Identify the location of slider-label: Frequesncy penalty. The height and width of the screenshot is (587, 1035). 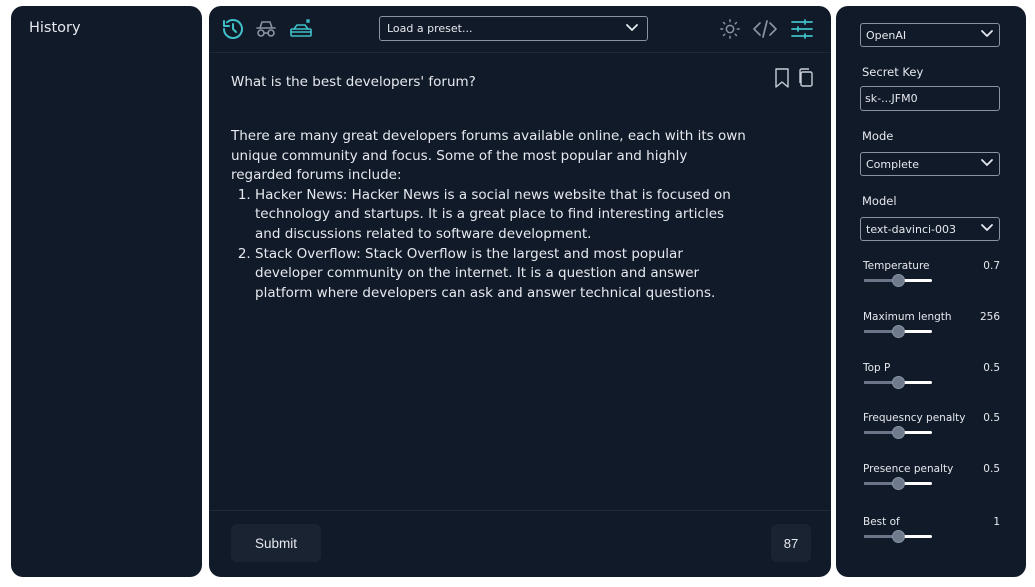
(914, 418).